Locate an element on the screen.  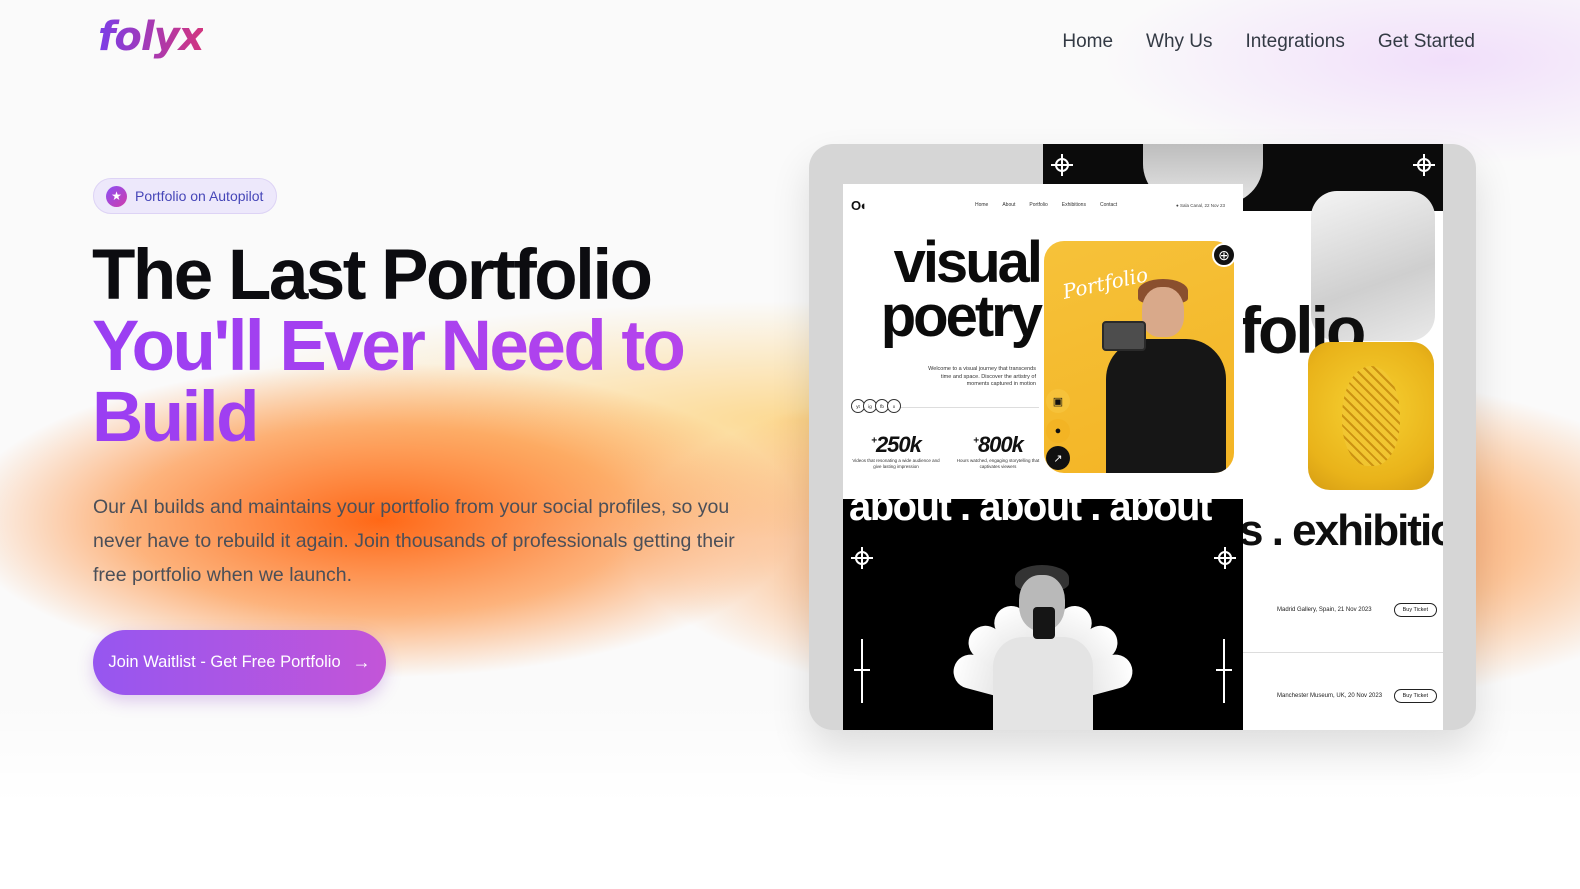
nav-item-get-started: Get Started is located at coordinates (1426, 42).